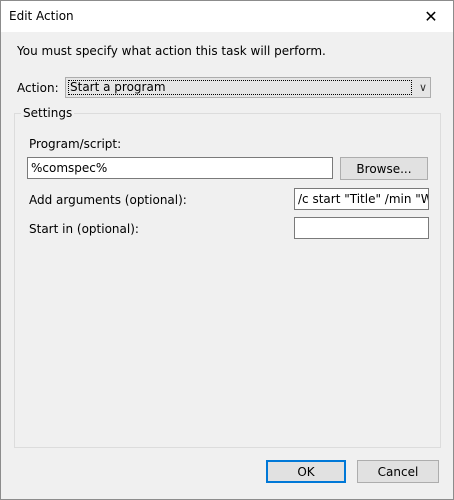 The image size is (454, 500). I want to click on ok-button: OK, so click(306, 471).